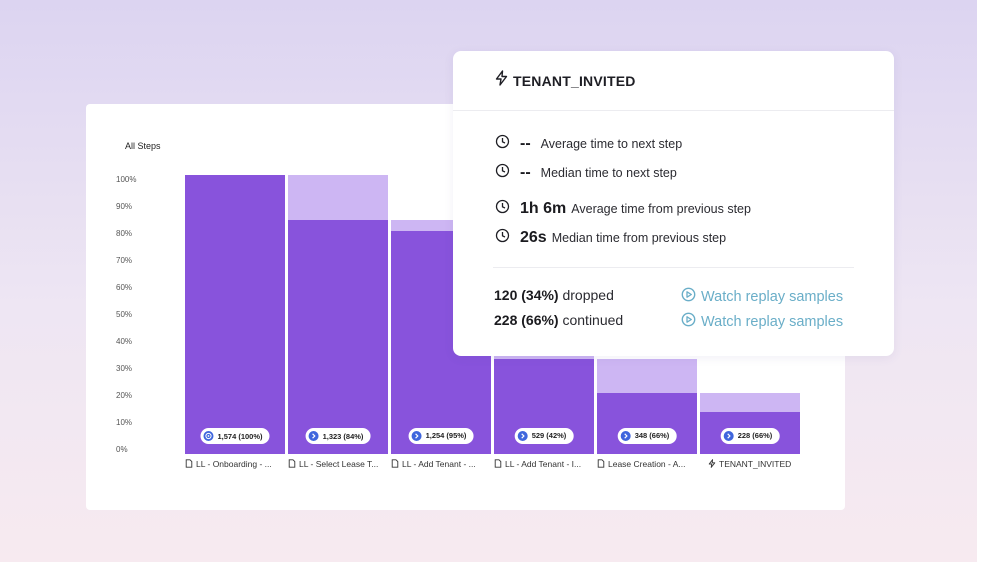 The image size is (981, 562). Describe the element at coordinates (126, 179) in the screenshot. I see `y-tick: 100%` at that location.